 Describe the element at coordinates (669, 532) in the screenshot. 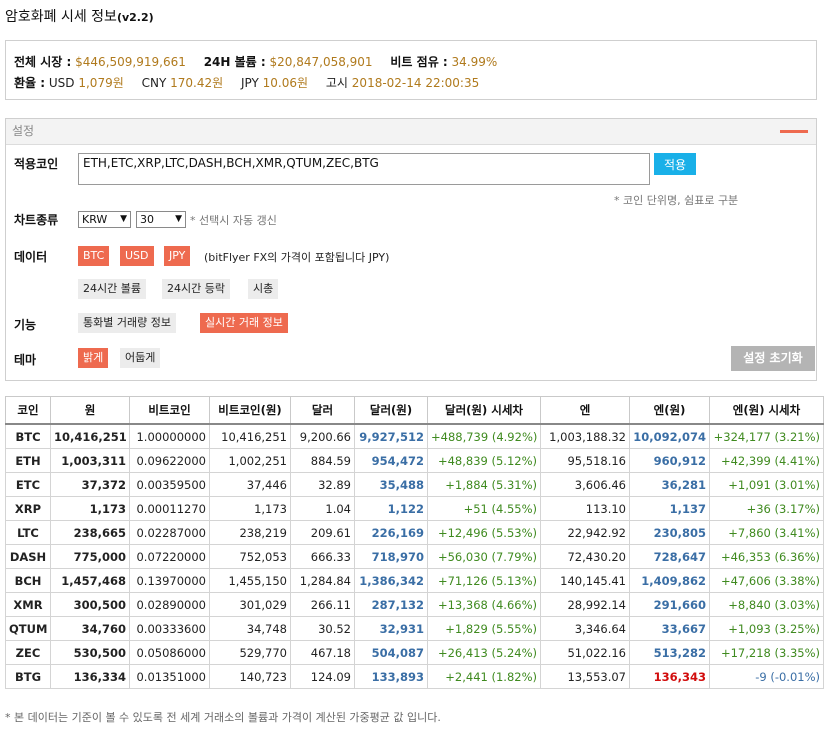

I see `cell-jpy-krw: 230,805` at that location.